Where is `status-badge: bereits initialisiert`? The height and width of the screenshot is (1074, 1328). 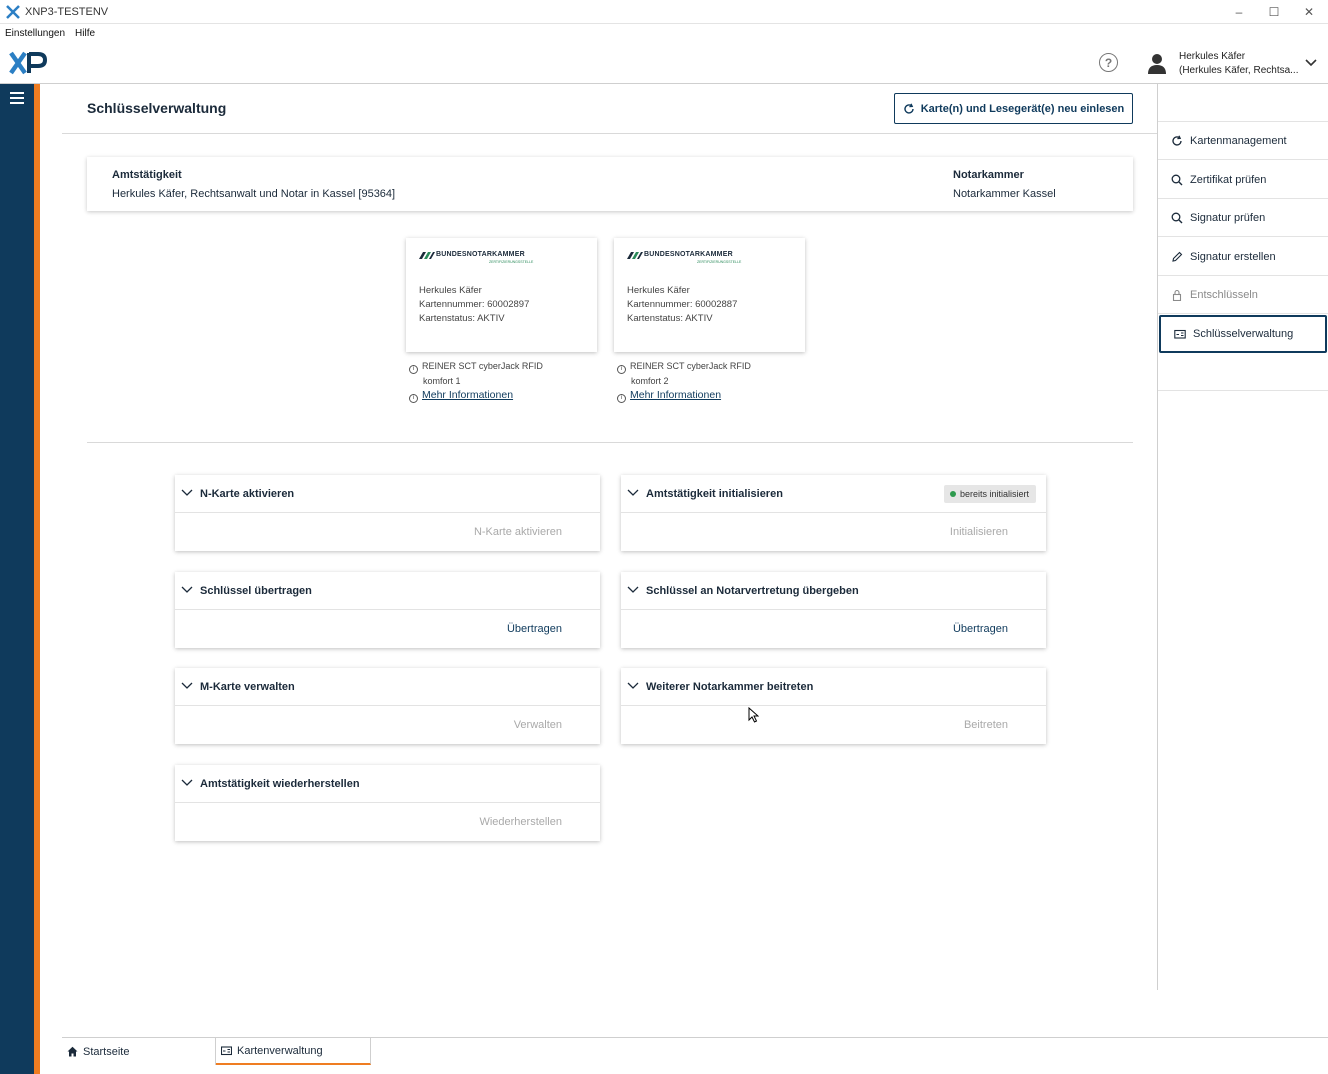
status-badge: bereits initialisiert is located at coordinates (989, 494).